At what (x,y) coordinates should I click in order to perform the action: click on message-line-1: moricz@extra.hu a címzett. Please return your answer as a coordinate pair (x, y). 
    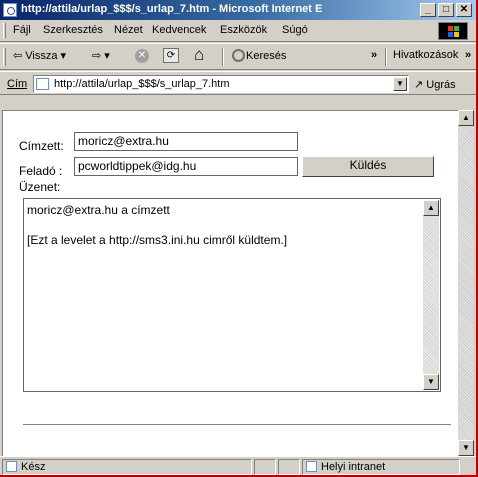
    Looking at the image, I should click on (98, 210).